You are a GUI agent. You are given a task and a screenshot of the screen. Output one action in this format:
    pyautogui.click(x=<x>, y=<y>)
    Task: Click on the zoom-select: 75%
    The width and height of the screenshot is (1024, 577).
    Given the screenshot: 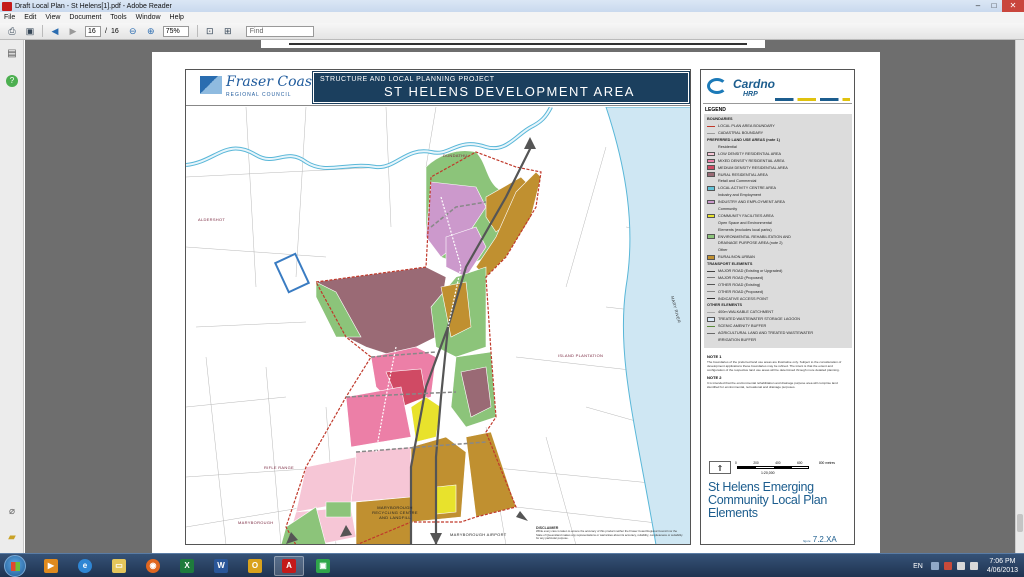 What is the action you would take?
    pyautogui.click(x=175, y=31)
    